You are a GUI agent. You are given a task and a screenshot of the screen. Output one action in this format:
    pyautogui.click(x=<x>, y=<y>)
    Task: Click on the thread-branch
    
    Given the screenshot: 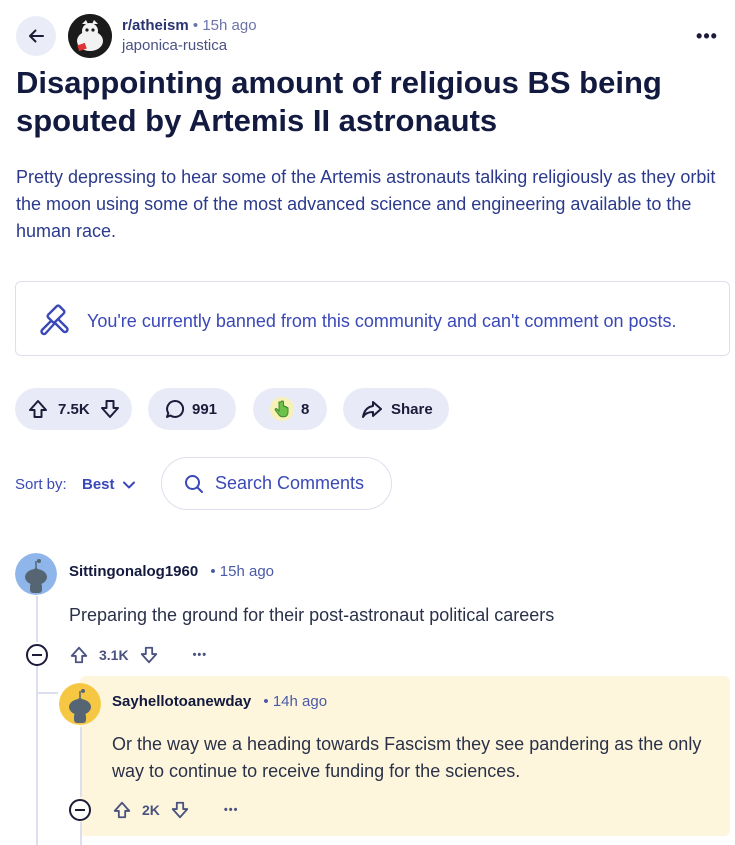 What is the action you would take?
    pyautogui.click(x=47, y=693)
    